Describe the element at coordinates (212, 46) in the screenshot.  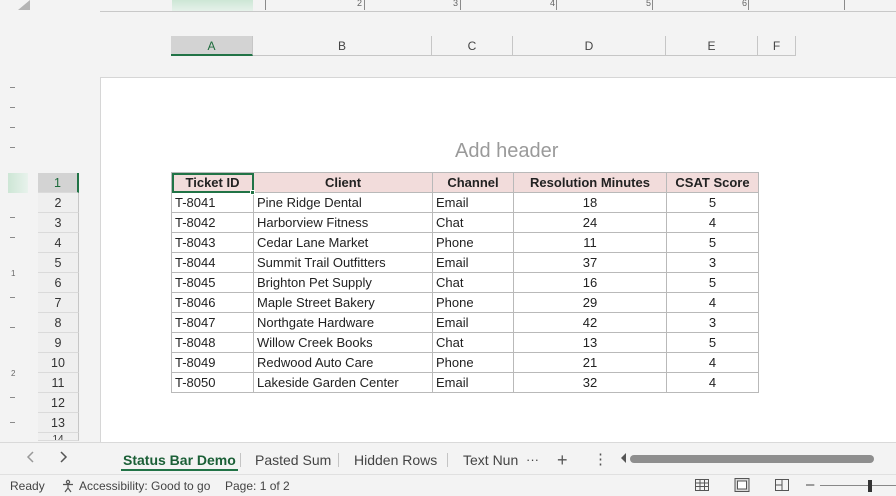
I see `column-header-a: A` at that location.